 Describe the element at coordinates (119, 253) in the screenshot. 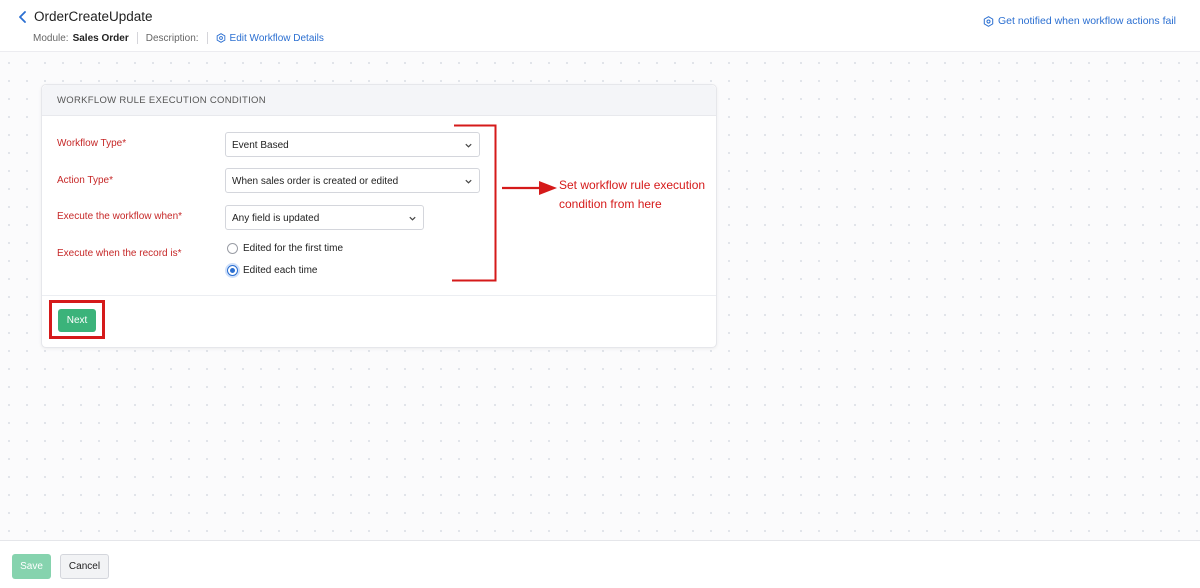

I see `record-is-label: Execute when the record is*` at that location.